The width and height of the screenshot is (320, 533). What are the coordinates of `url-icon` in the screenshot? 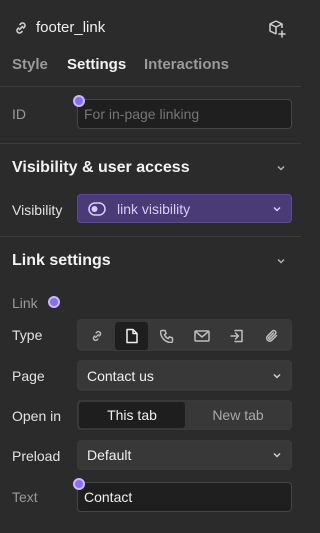 It's located at (96, 336).